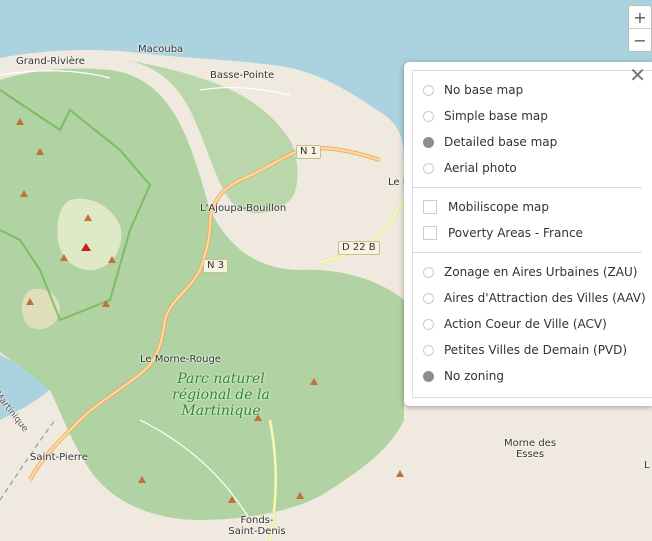  Describe the element at coordinates (59, 457) in the screenshot. I see `place-label: Saint-Pierre` at that location.